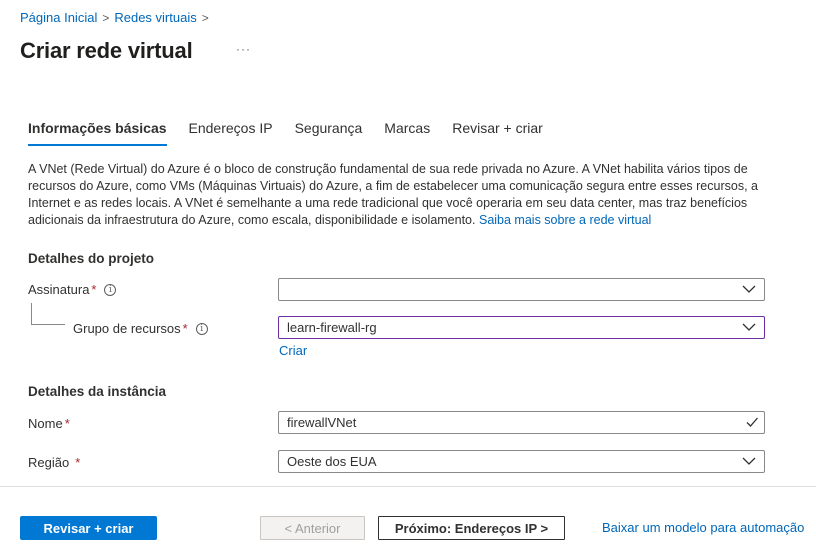 This screenshot has height=557, width=816. I want to click on next-ip-addresses-button: Próximo: Endereços IP >, so click(471, 528).